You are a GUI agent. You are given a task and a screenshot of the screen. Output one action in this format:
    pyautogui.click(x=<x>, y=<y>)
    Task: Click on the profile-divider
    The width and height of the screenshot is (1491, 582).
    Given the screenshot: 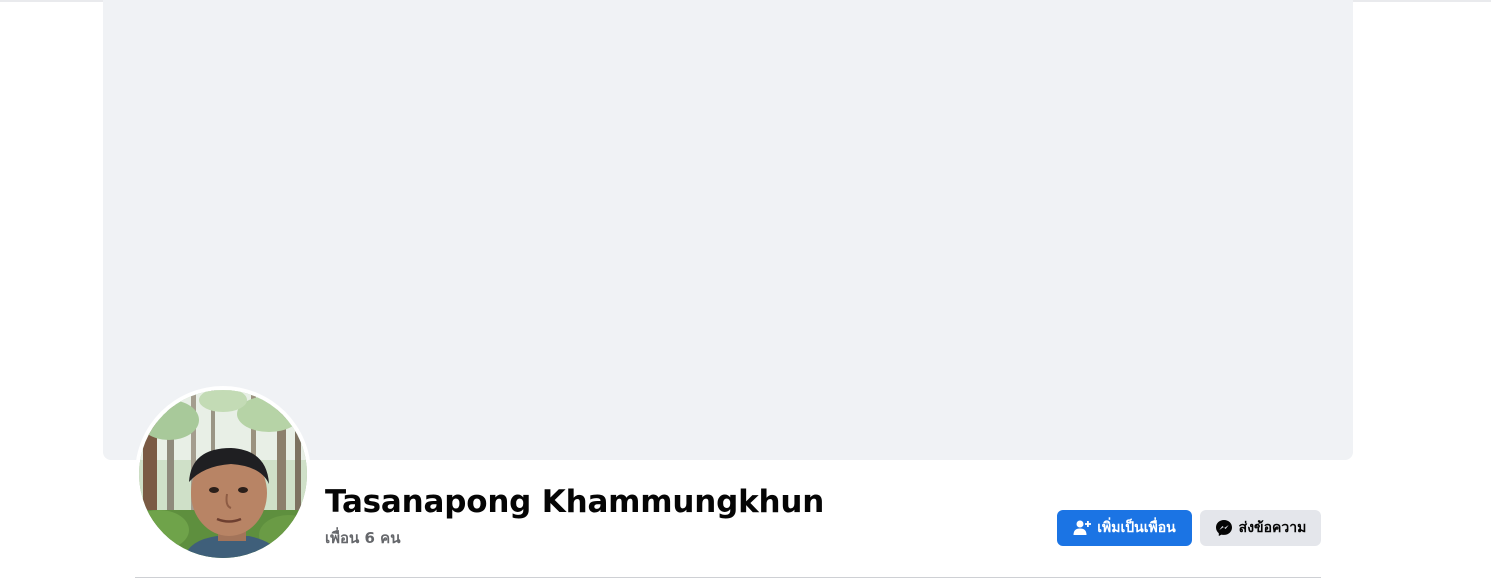 What is the action you would take?
    pyautogui.click(x=728, y=577)
    